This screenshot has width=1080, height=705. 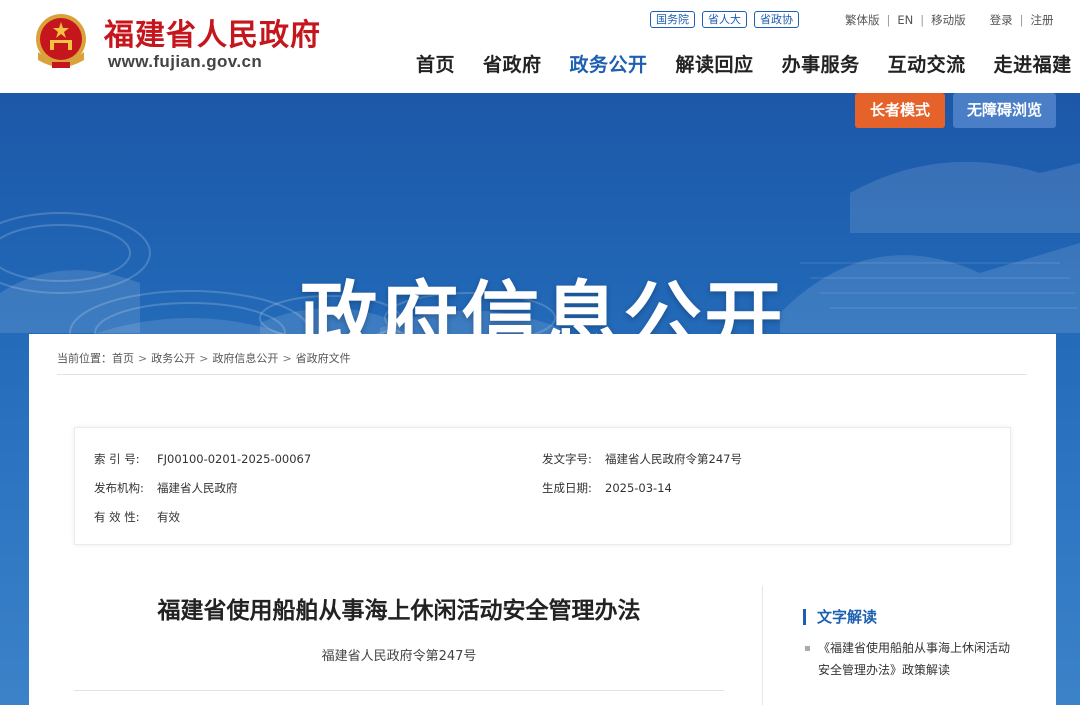 What do you see at coordinates (862, 20) in the screenshot?
I see `traditional-chinese-link: 繁体版` at bounding box center [862, 20].